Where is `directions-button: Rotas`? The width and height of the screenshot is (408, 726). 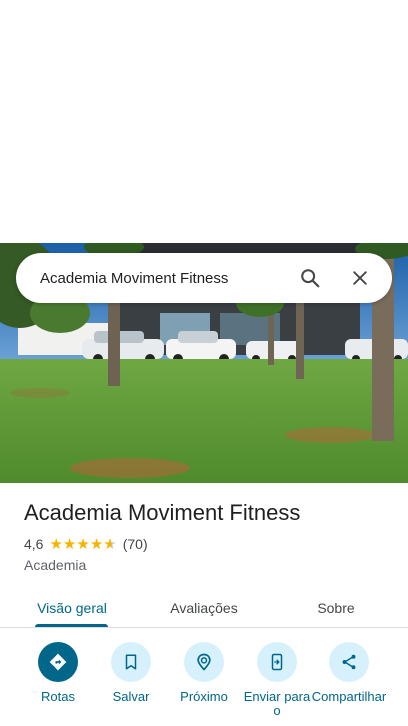 directions-button: Rotas is located at coordinates (58, 673).